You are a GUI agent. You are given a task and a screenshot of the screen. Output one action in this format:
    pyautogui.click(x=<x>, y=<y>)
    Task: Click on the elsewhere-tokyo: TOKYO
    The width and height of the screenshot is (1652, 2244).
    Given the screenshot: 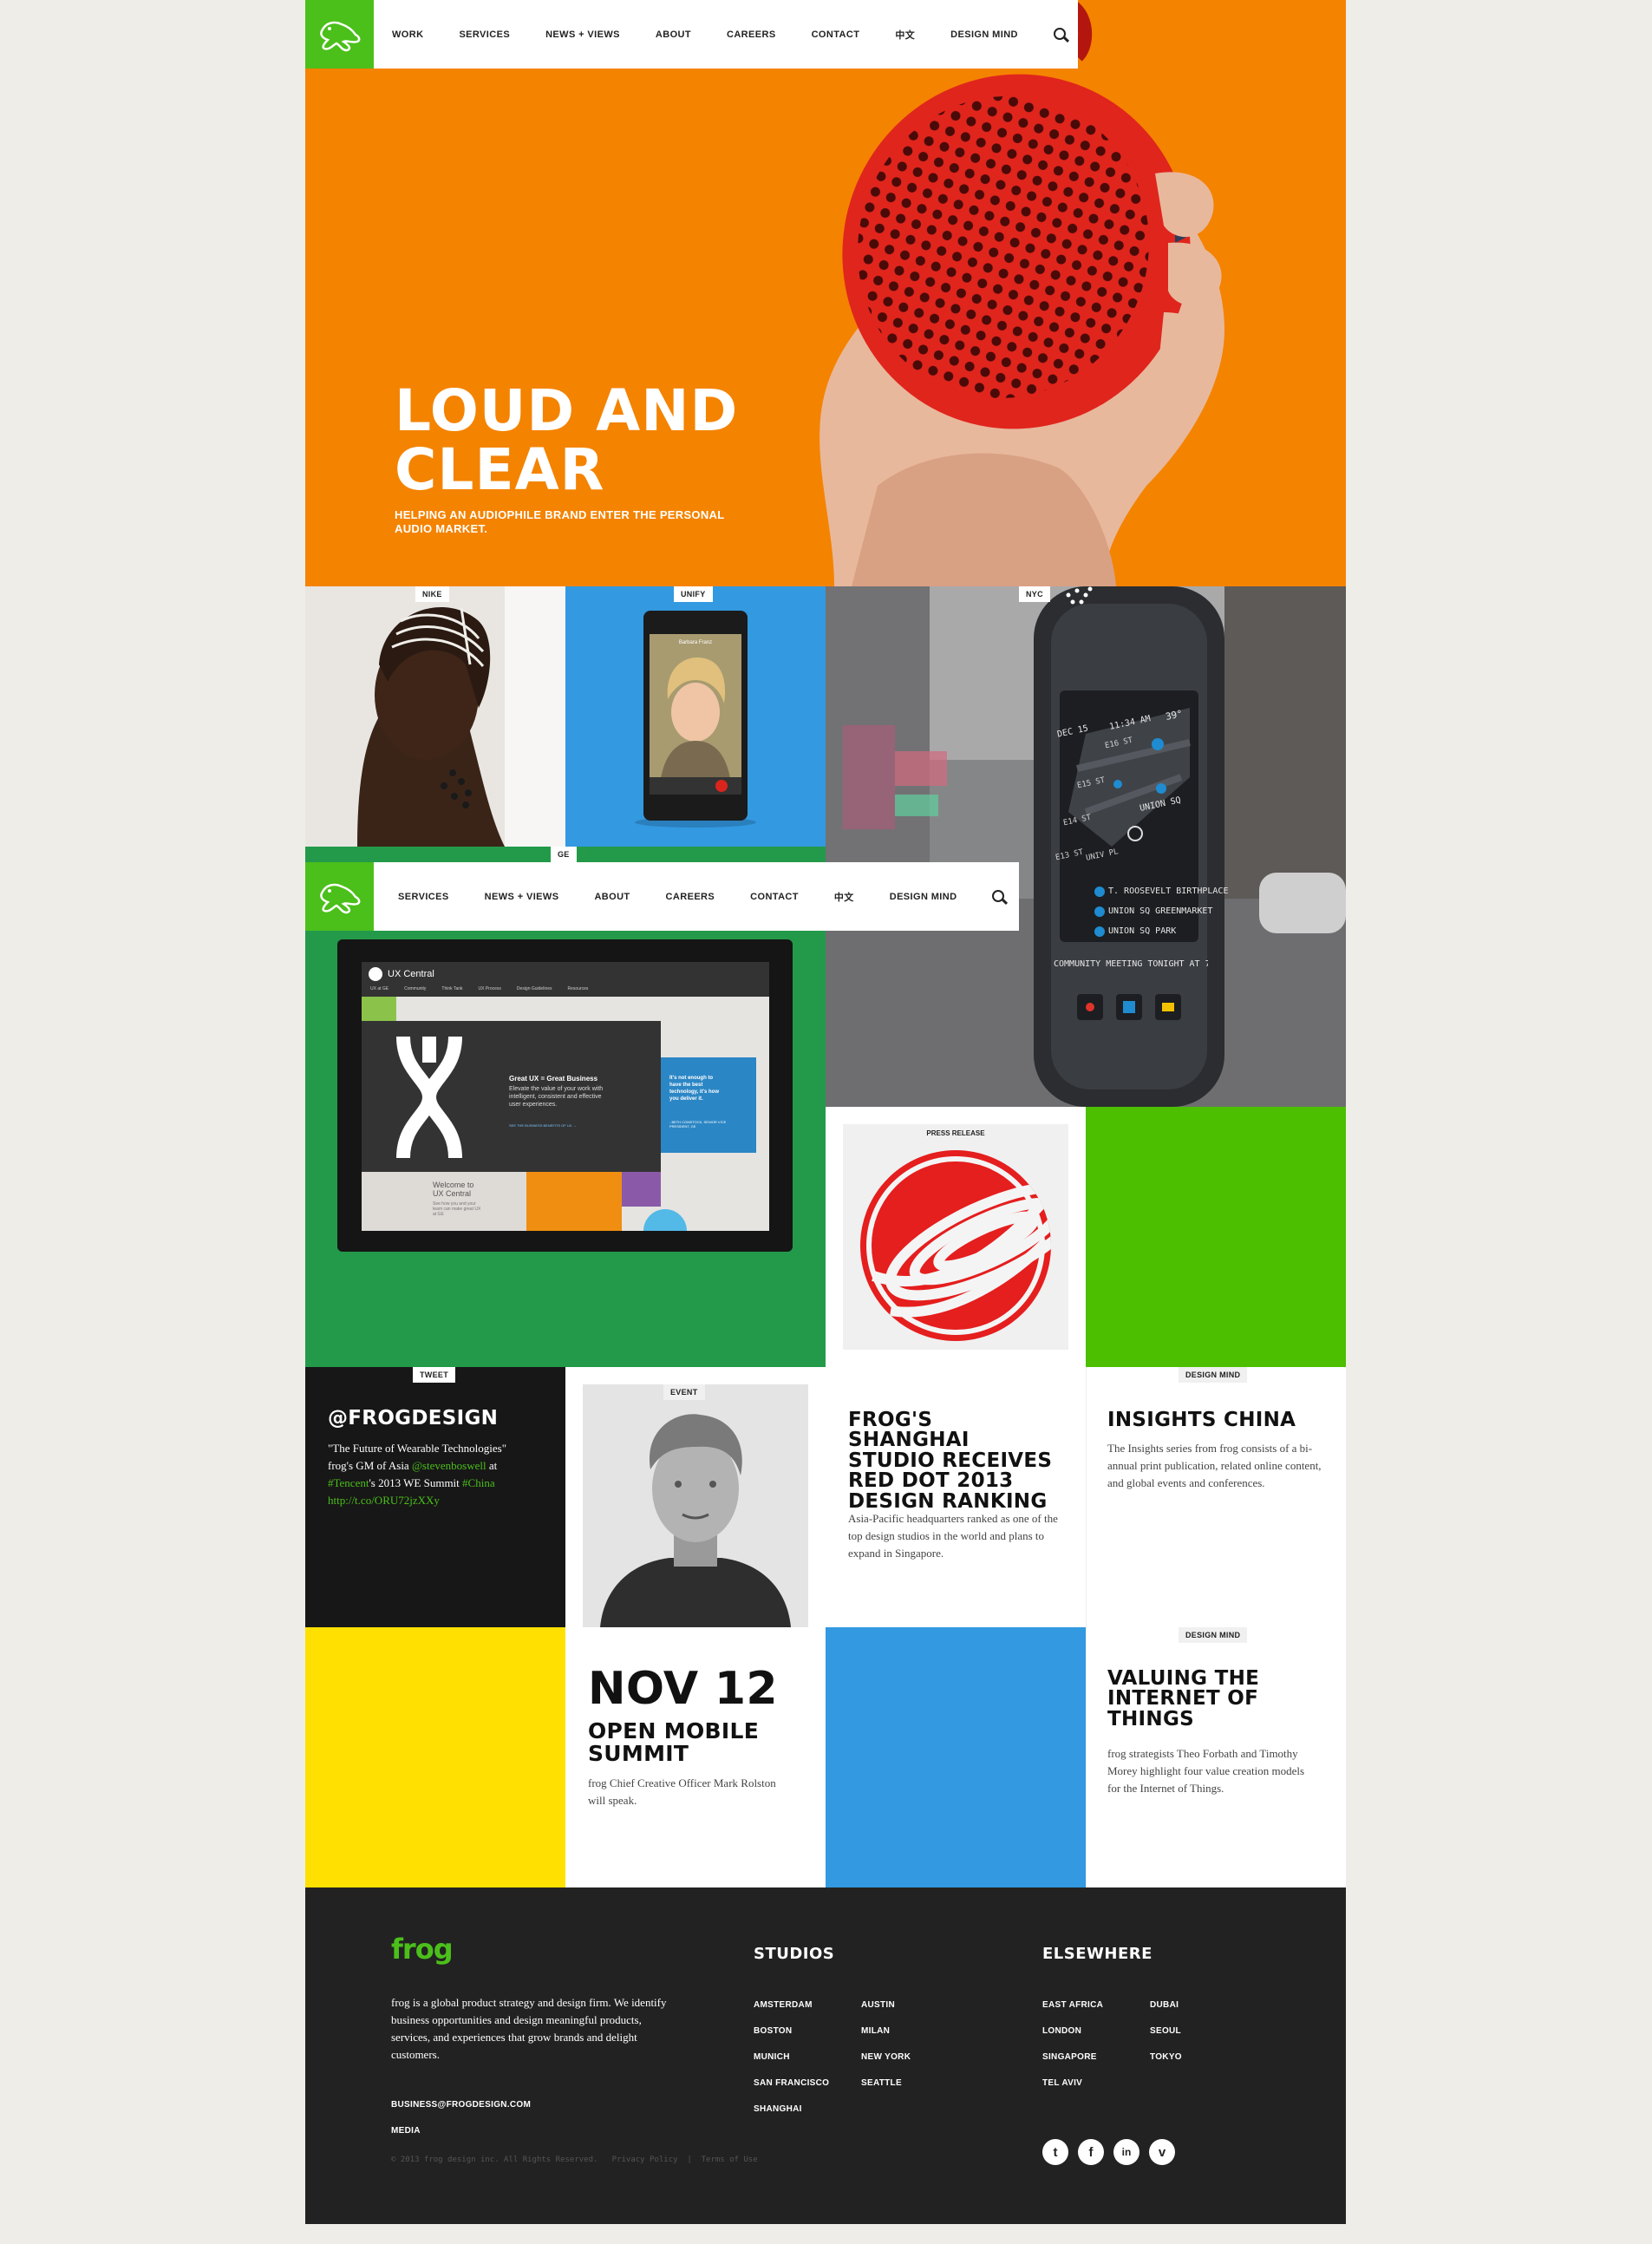 What is the action you would take?
    pyautogui.click(x=1166, y=2057)
    